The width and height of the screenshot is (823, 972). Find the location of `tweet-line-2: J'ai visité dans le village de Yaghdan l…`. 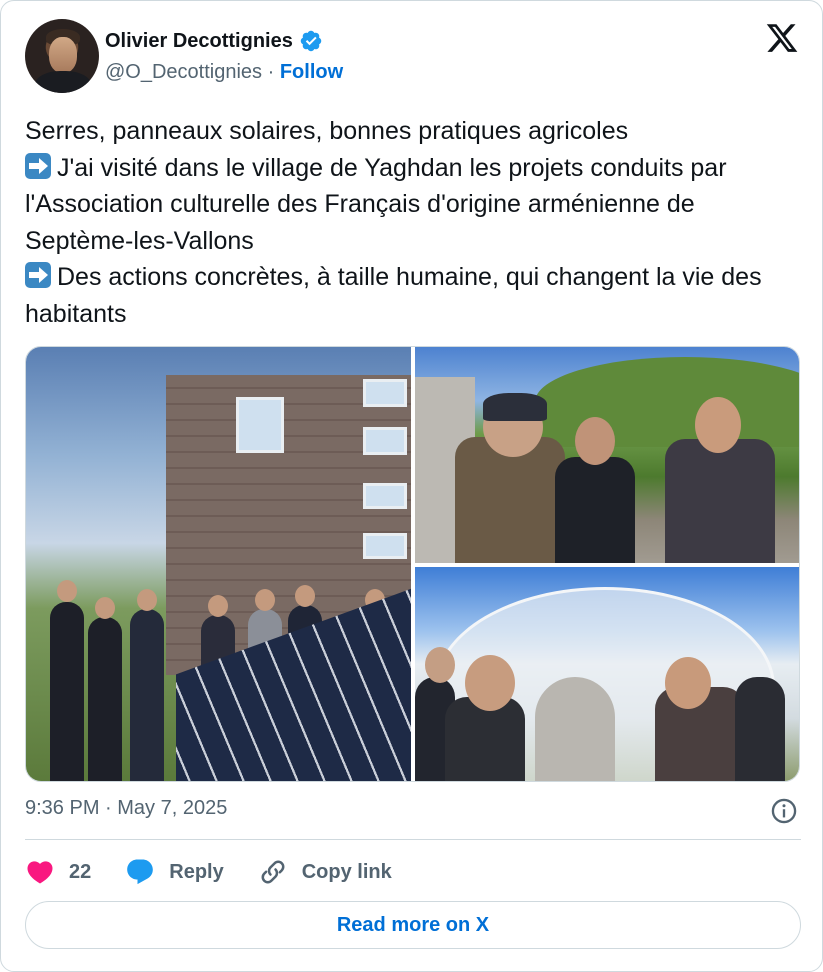

tweet-line-2: J'ai visité dans le village de Yaghdan l… is located at coordinates (379, 204).